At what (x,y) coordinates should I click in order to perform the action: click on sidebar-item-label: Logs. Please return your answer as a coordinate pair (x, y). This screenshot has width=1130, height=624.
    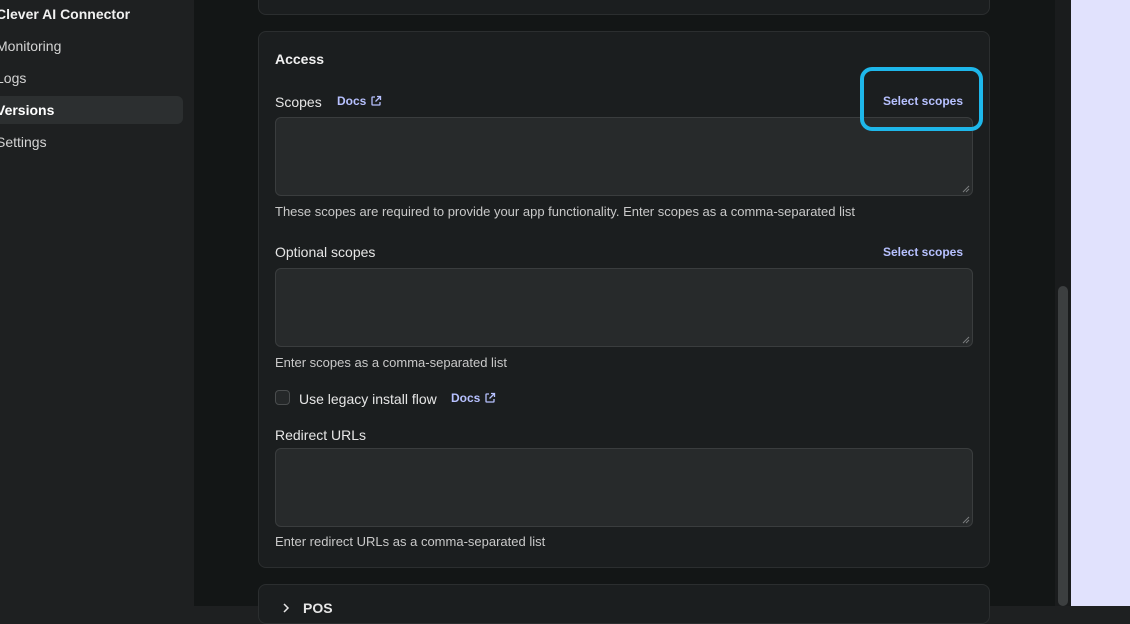
    Looking at the image, I should click on (13, 78).